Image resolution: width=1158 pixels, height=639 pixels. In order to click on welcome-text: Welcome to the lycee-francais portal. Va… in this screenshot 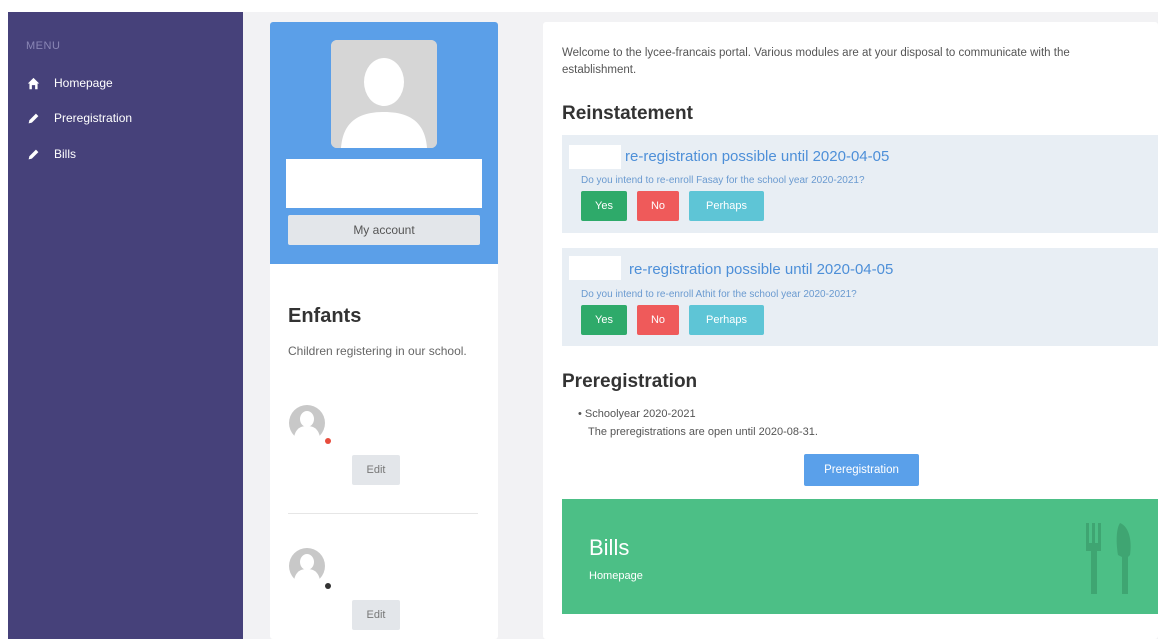, I will do `click(816, 61)`.